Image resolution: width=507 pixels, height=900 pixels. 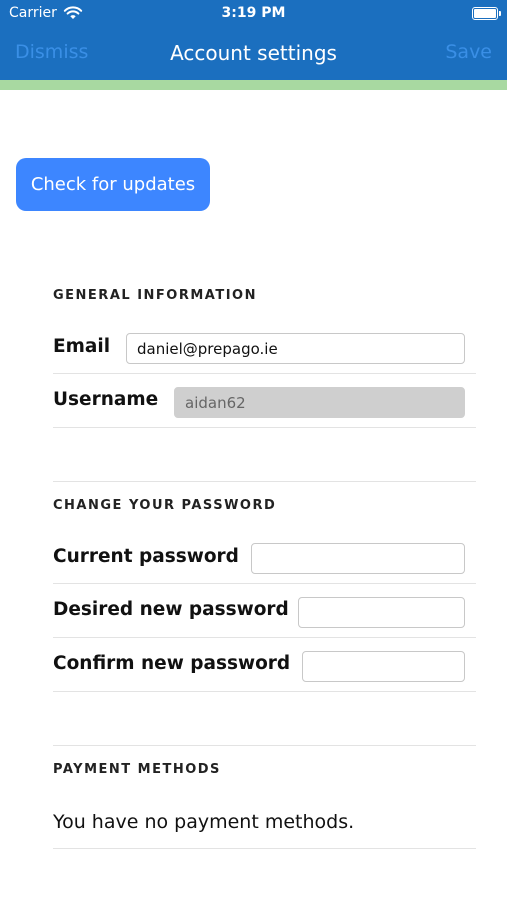 What do you see at coordinates (146, 556) in the screenshot?
I see `current-password-label: Current password` at bounding box center [146, 556].